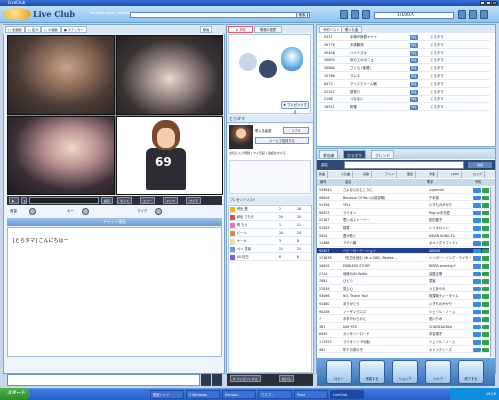 Image resolution: width=499 pixels, height=400 pixels. Describe the element at coordinates (404, 69) in the screenshot. I see `reservation-row: 26884 さくら (独唱) 再生 とらタマ` at that location.